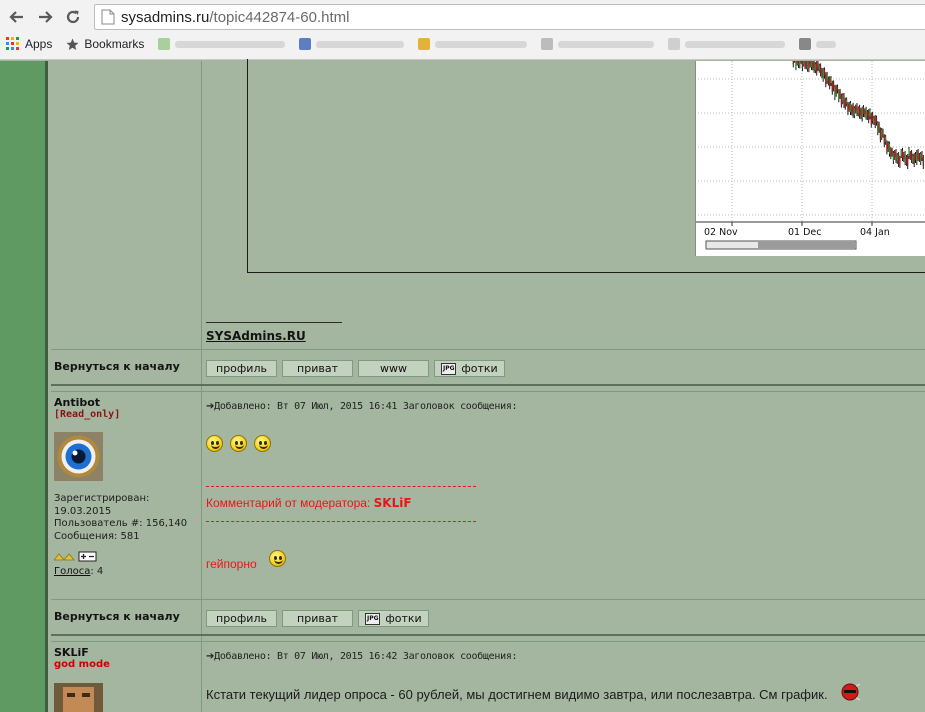 This screenshot has width=925, height=712. I want to click on url-host: sysadmins.ru, so click(165, 17).